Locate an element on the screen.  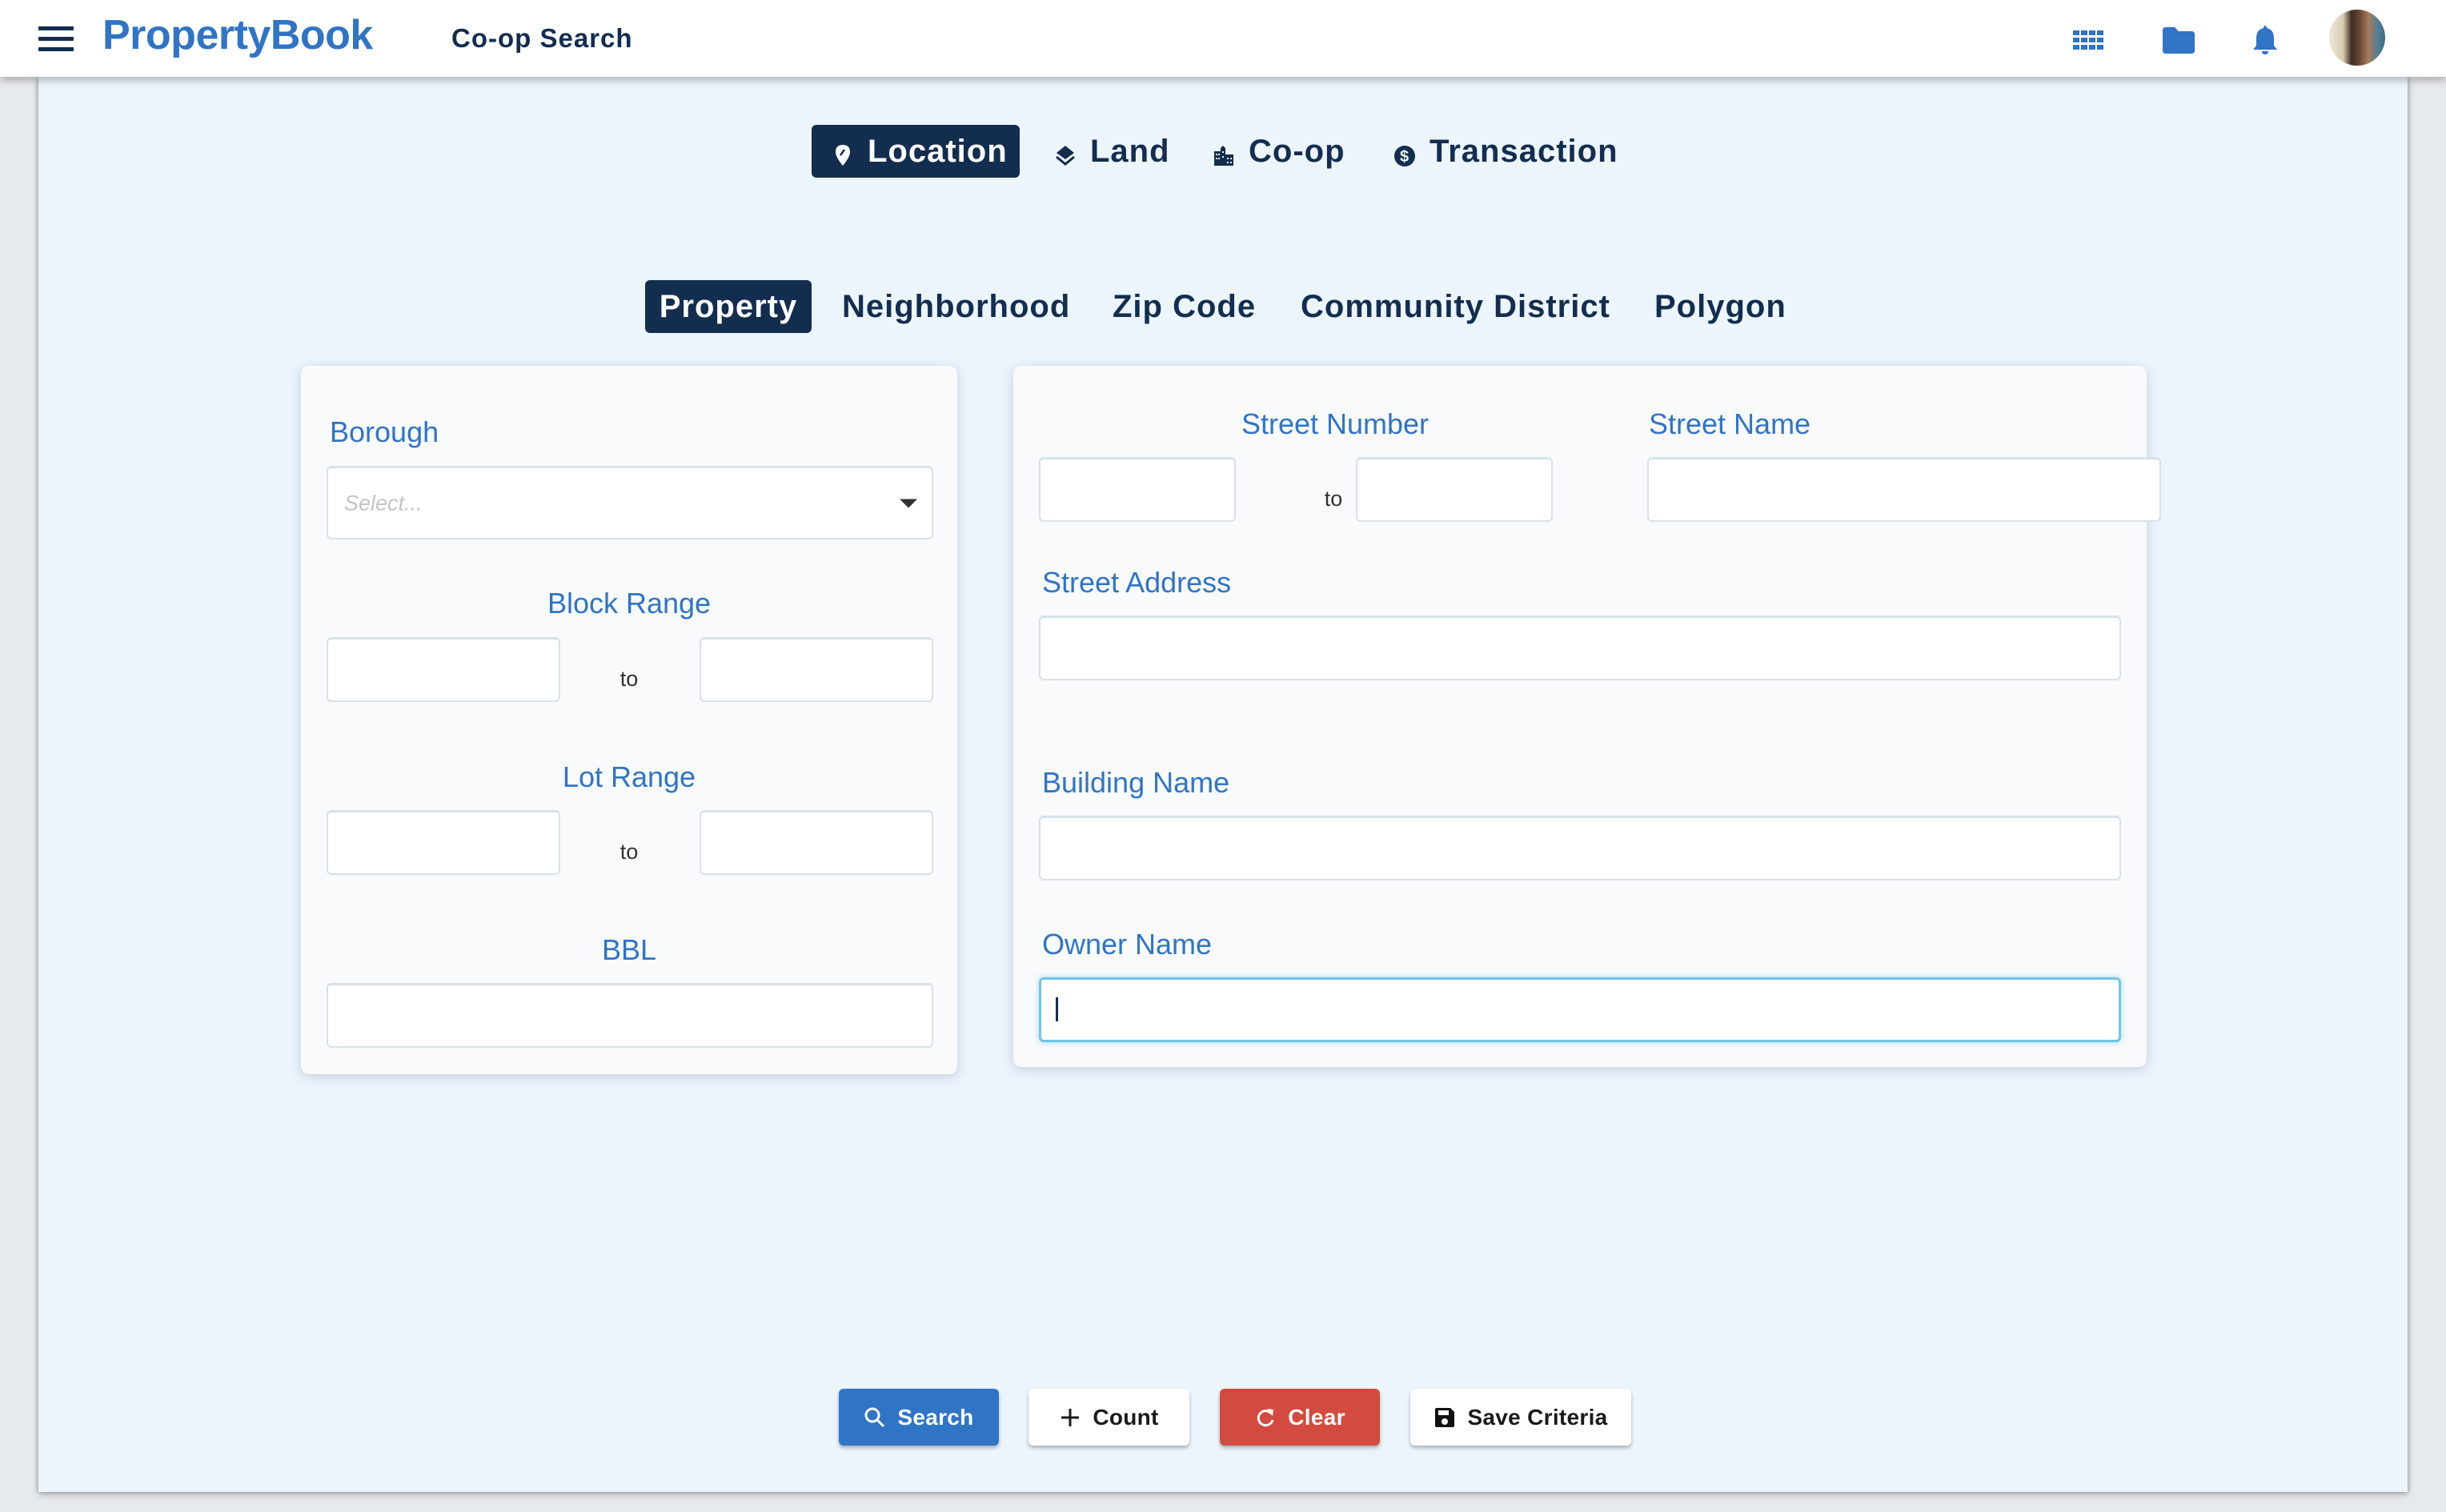
search-button-label: Search is located at coordinates (936, 1417).